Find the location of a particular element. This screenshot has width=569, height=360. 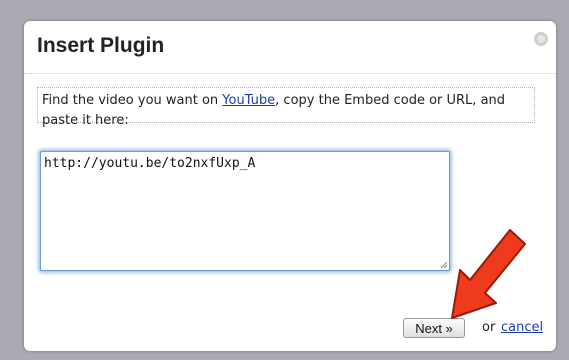

resize-grip-icon is located at coordinates (444, 265).